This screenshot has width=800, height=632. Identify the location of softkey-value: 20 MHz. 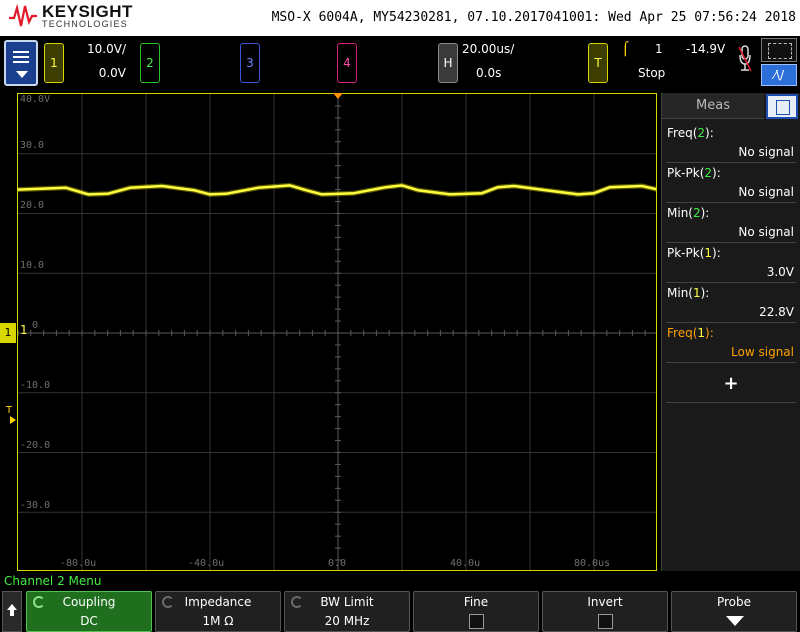
(347, 621).